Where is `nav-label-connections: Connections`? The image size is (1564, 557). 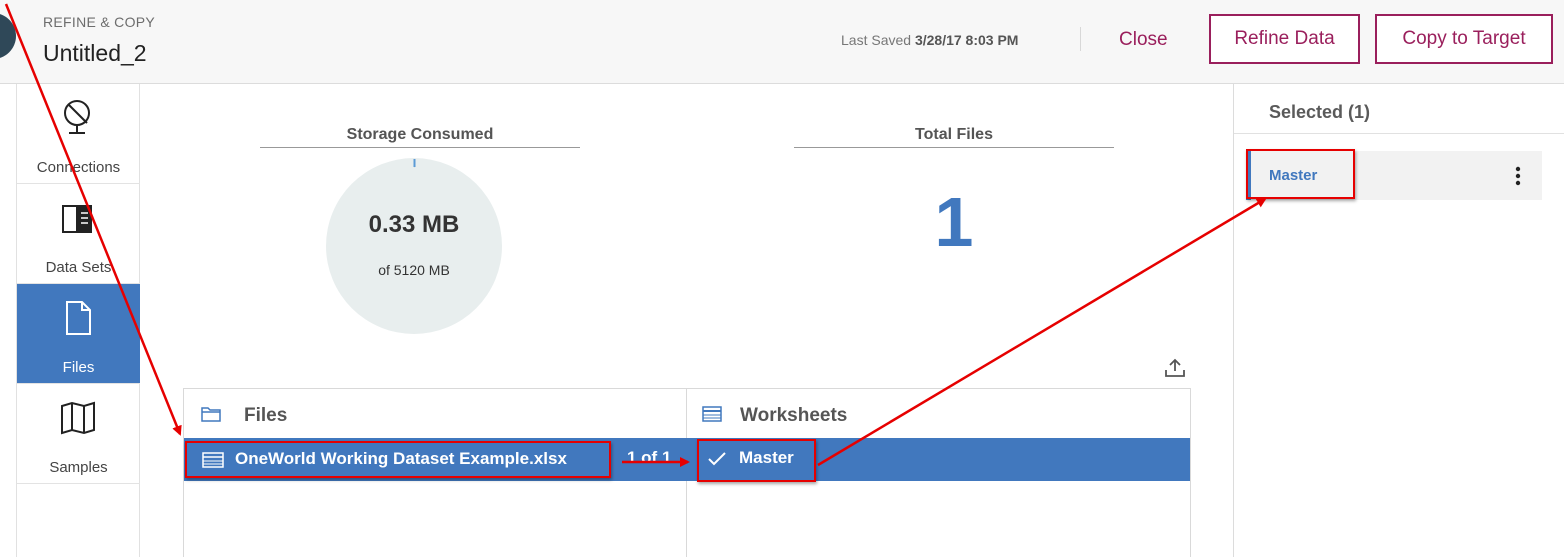 nav-label-connections: Connections is located at coordinates (78, 167).